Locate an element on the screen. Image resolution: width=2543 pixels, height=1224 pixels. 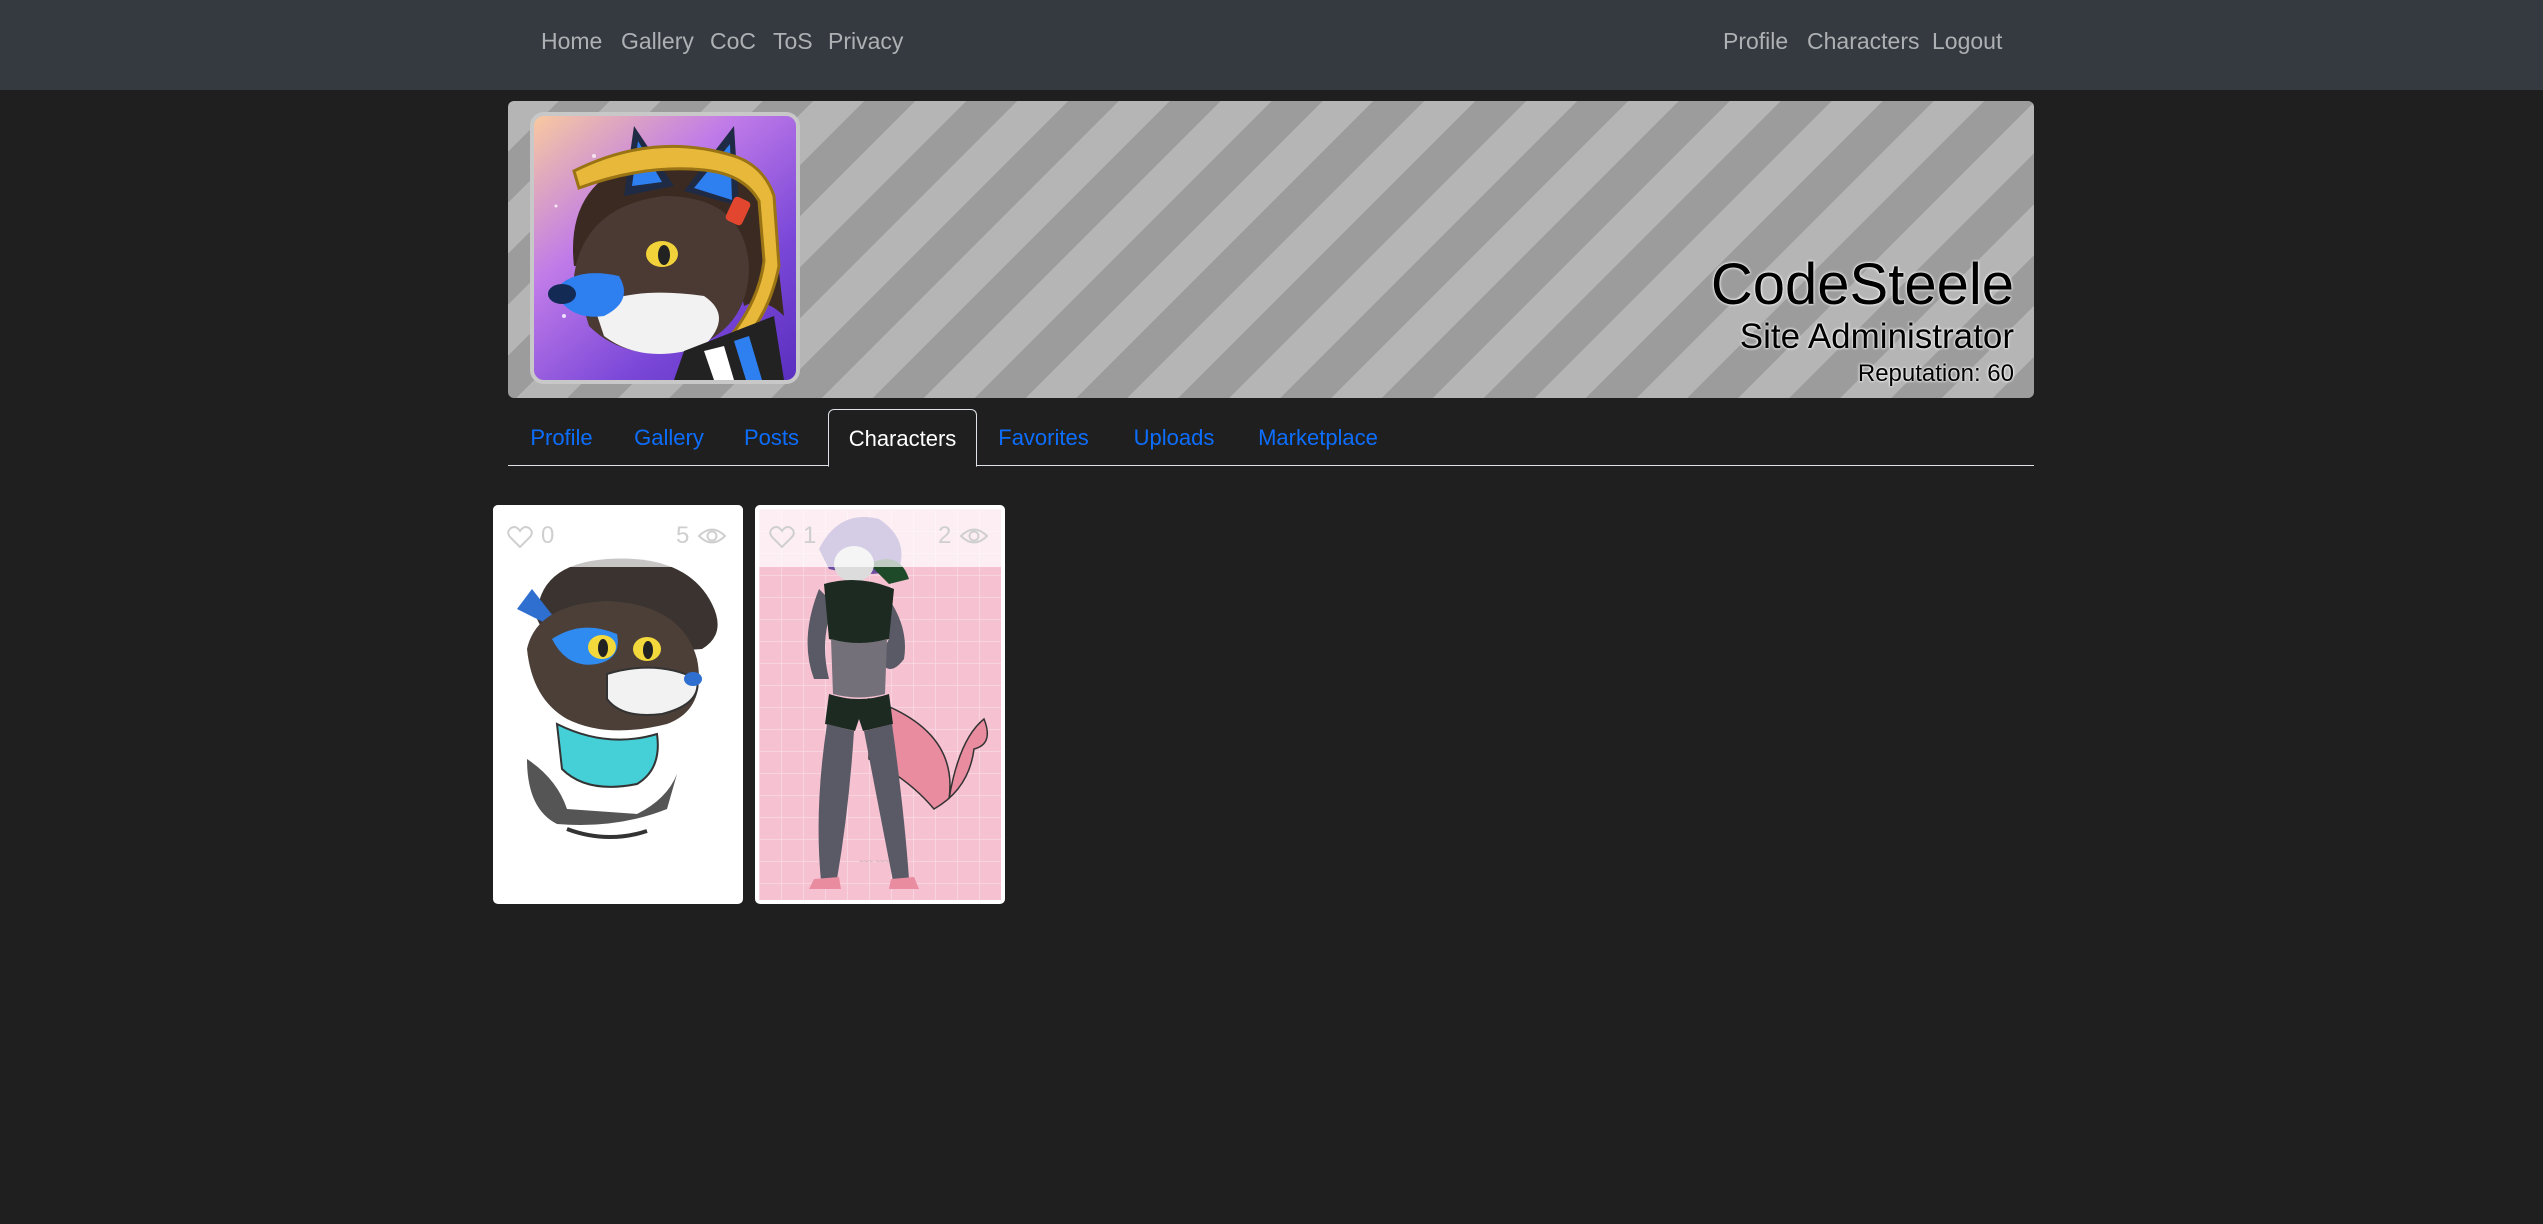
tab-profile: Profile is located at coordinates (561, 437).